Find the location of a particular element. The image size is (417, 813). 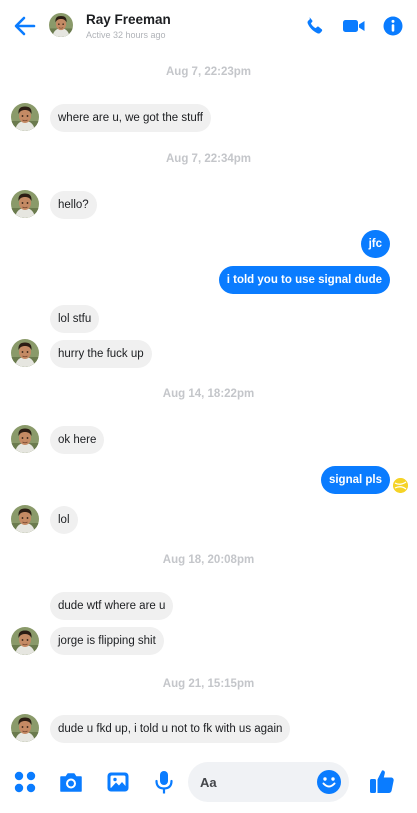

timestamp: Aug 7, 22:23pm is located at coordinates (208, 72).